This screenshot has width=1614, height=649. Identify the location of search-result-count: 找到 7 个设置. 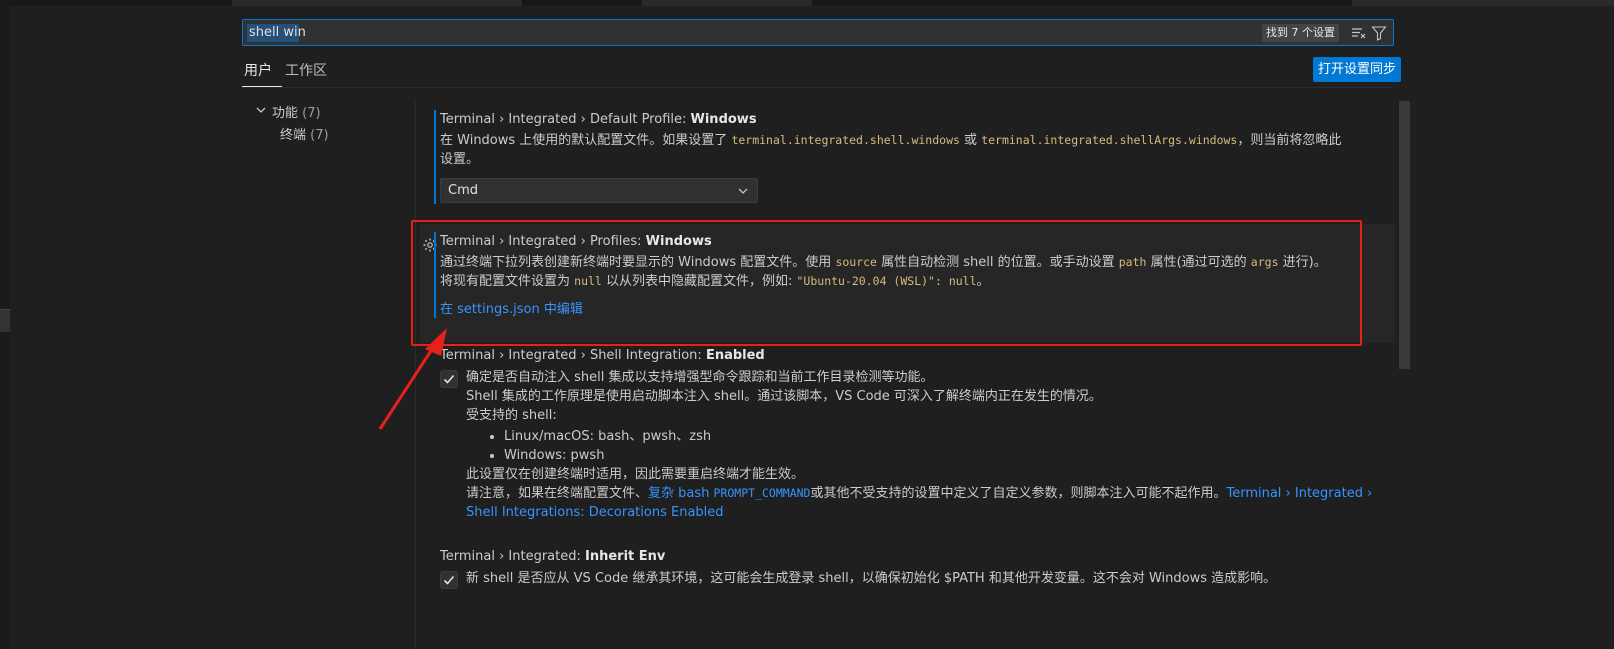
(1300, 33).